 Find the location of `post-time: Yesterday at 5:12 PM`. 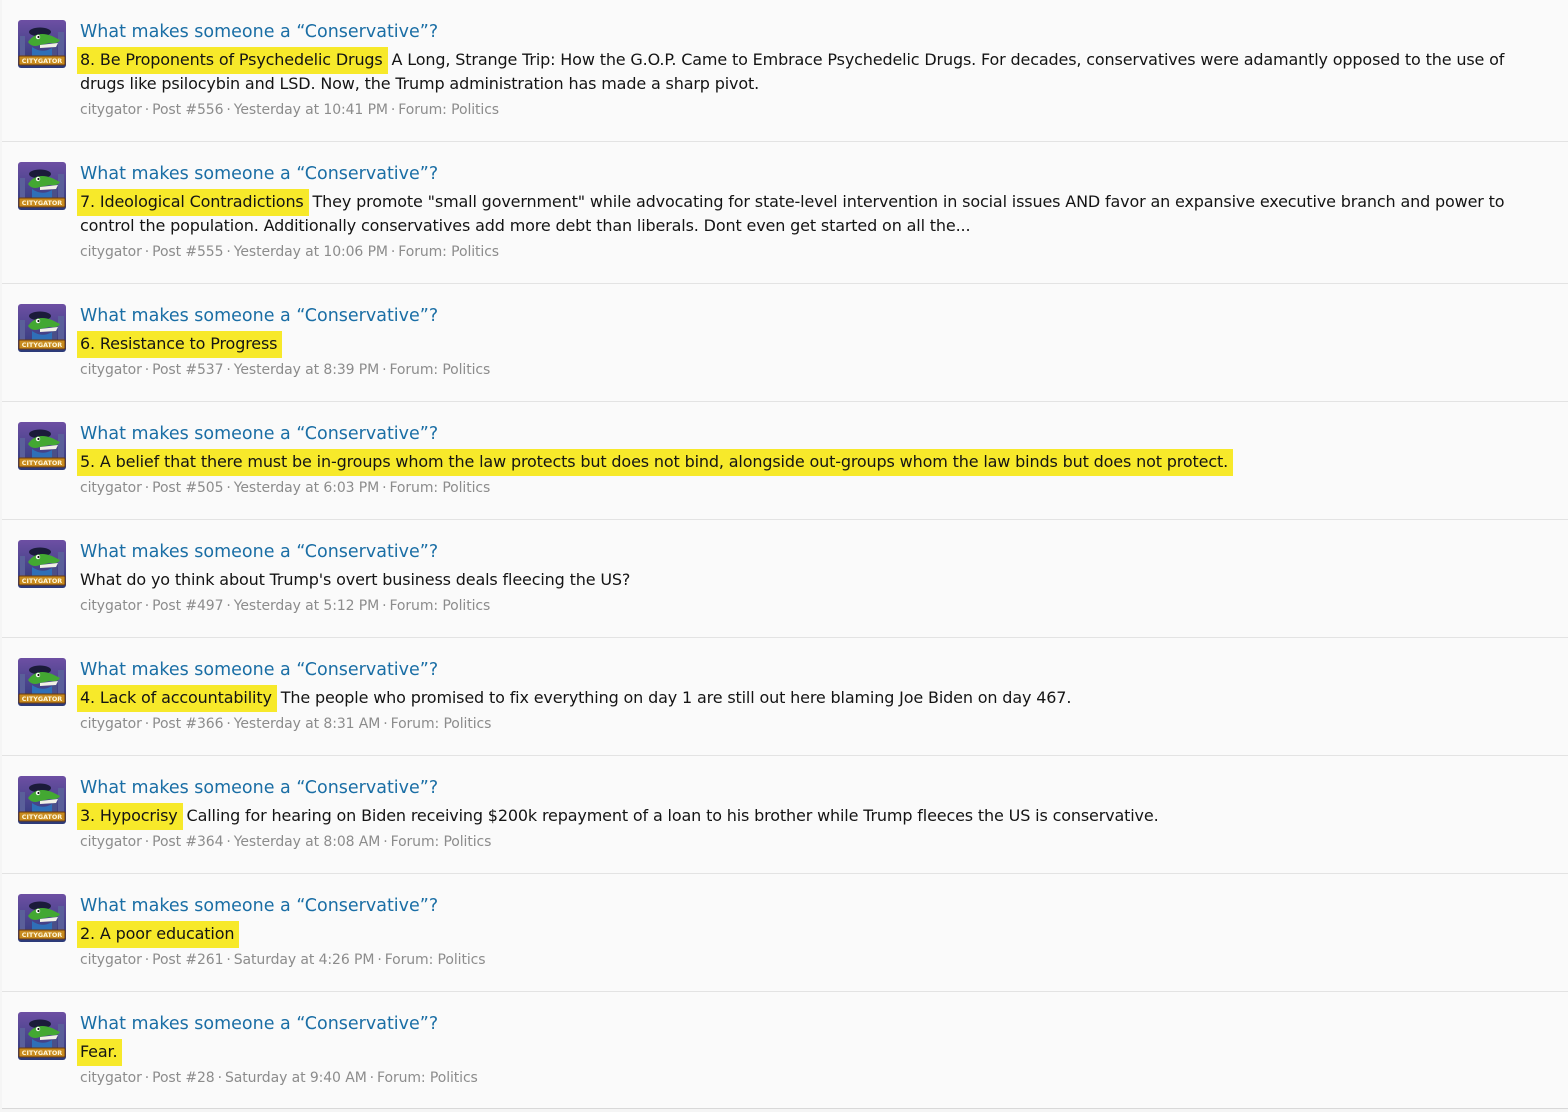

post-time: Yesterday at 5:12 PM is located at coordinates (306, 606).